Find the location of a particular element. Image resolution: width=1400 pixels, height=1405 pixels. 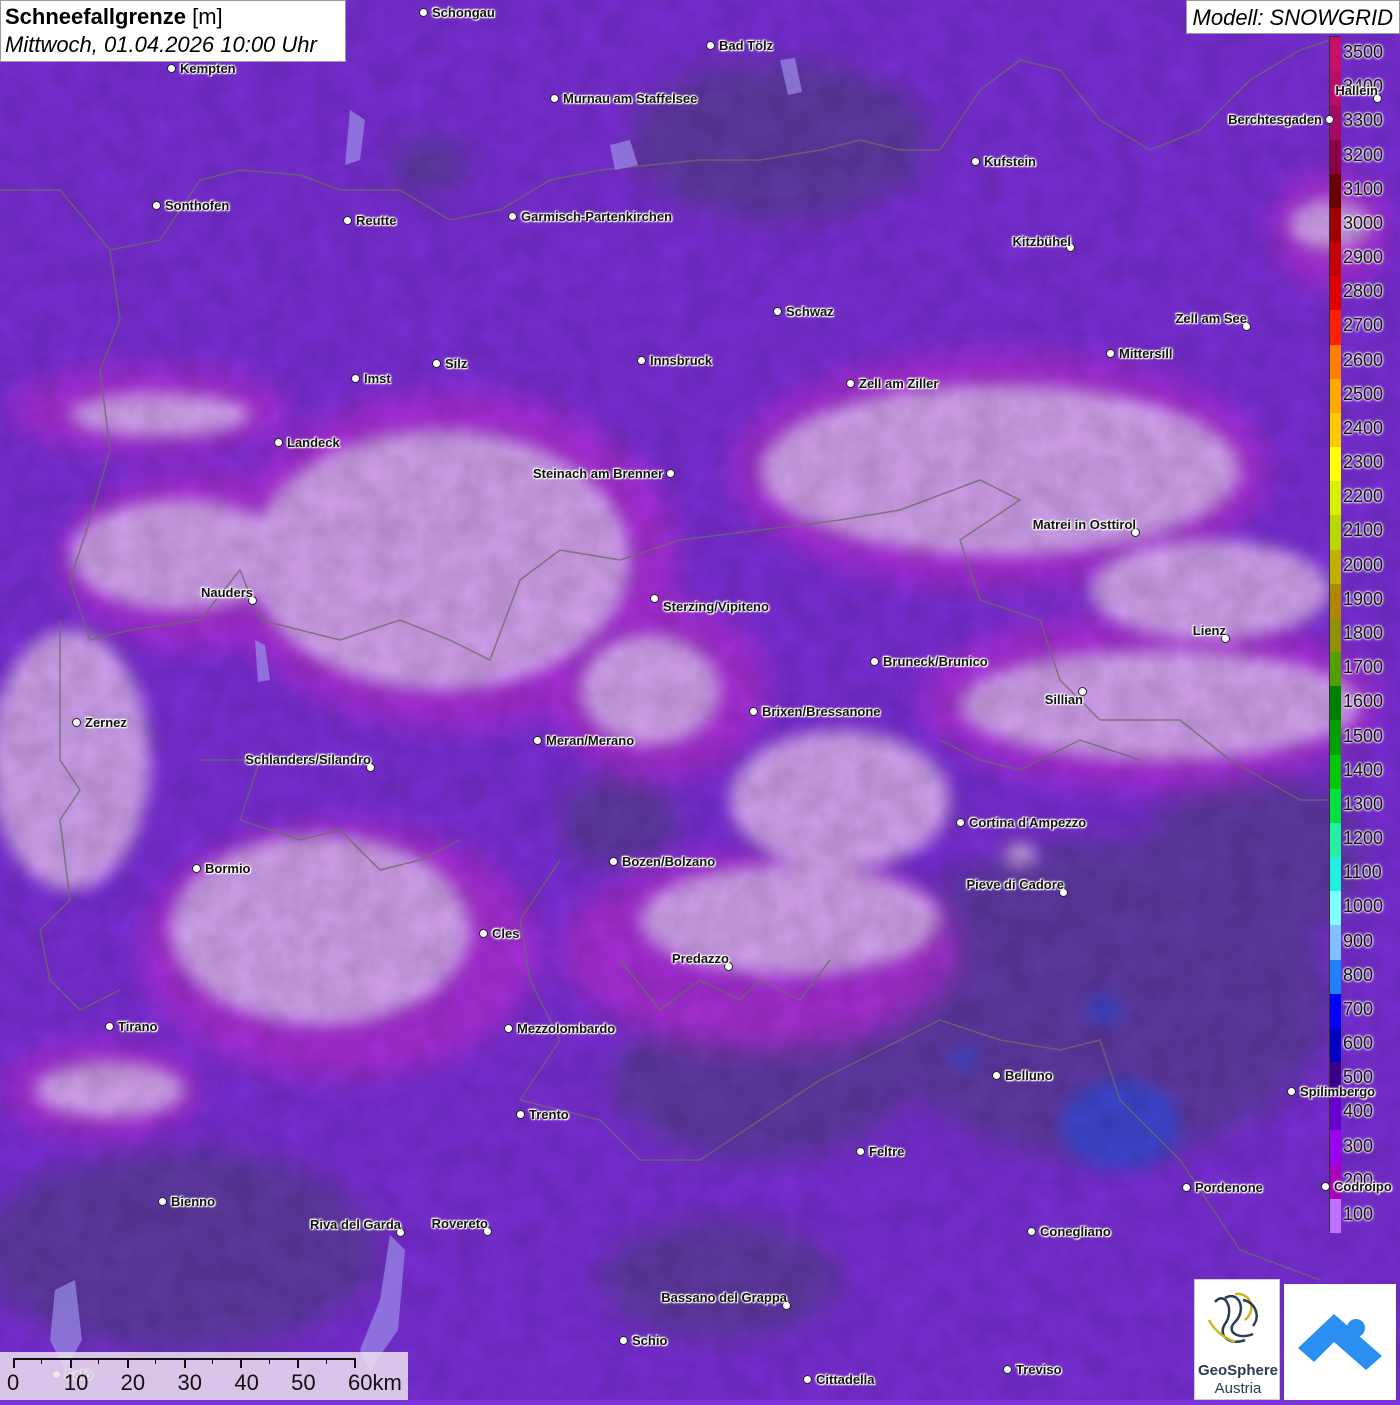

legend-label: 3000 is located at coordinates (1363, 222).